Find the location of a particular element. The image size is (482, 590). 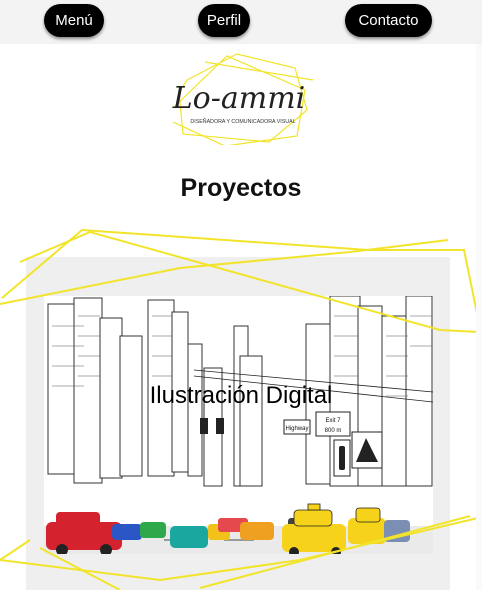

contacto-button: Contacto is located at coordinates (388, 20).